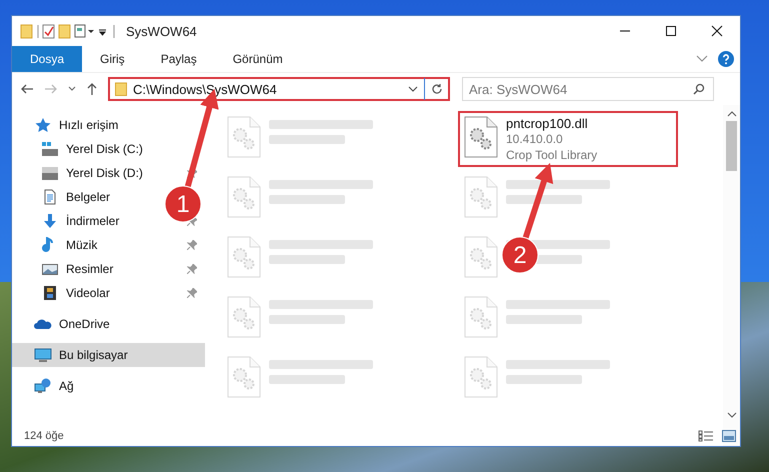 This screenshot has height=472, width=769. What do you see at coordinates (58, 245) in the screenshot?
I see `sidebar-item: Müzik` at bounding box center [58, 245].